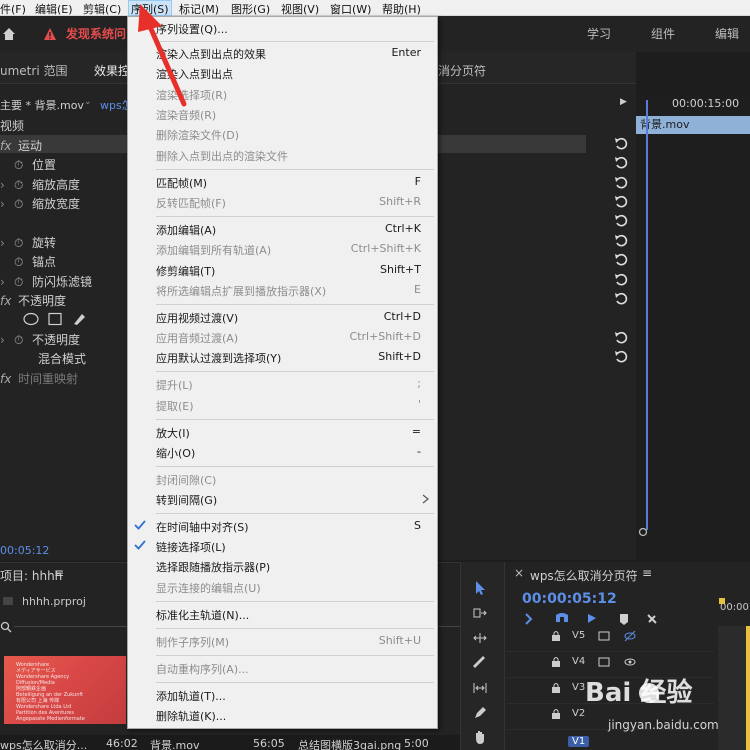  What do you see at coordinates (282, 358) in the screenshot?
I see `menu-item-apply-default-transitions: 应用默认过渡到选择项(Y) Shift+D` at bounding box center [282, 358].